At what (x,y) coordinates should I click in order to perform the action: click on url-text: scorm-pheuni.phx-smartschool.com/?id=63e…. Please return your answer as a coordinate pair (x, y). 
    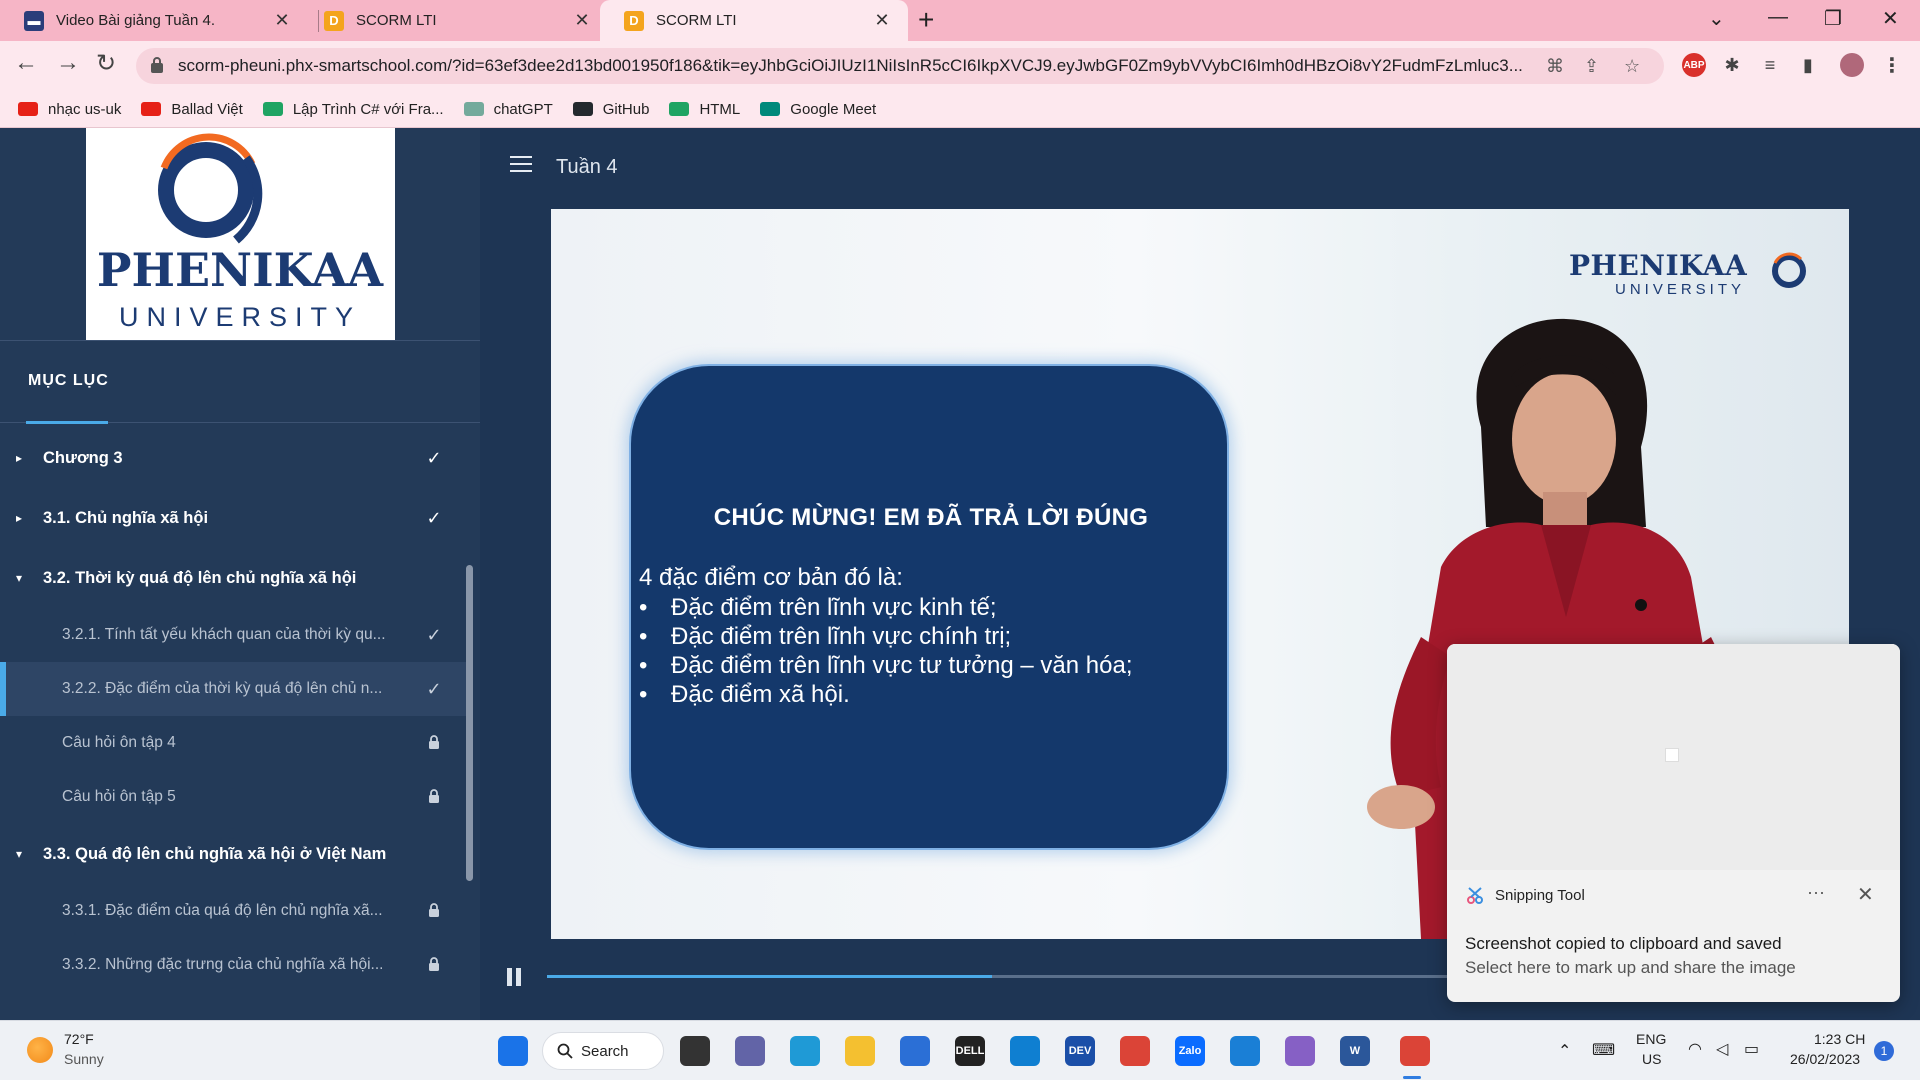
    Looking at the image, I should click on (850, 65).